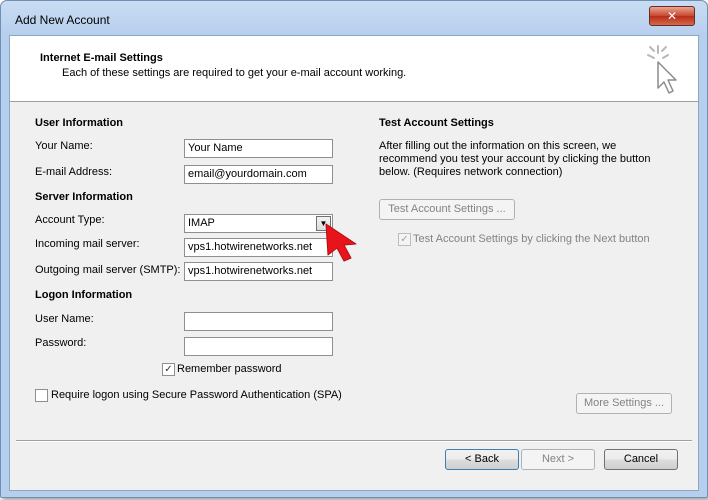 This screenshot has height=500, width=708. I want to click on your-name-label: Your Name:, so click(64, 146).